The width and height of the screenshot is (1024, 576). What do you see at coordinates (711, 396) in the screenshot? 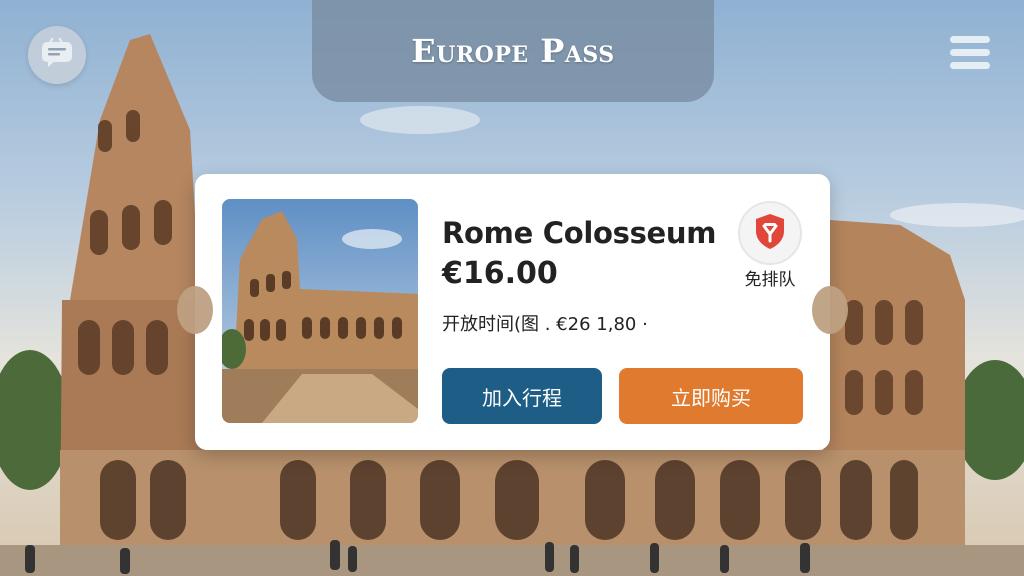
I see `buy-now-button: 立即购买` at bounding box center [711, 396].